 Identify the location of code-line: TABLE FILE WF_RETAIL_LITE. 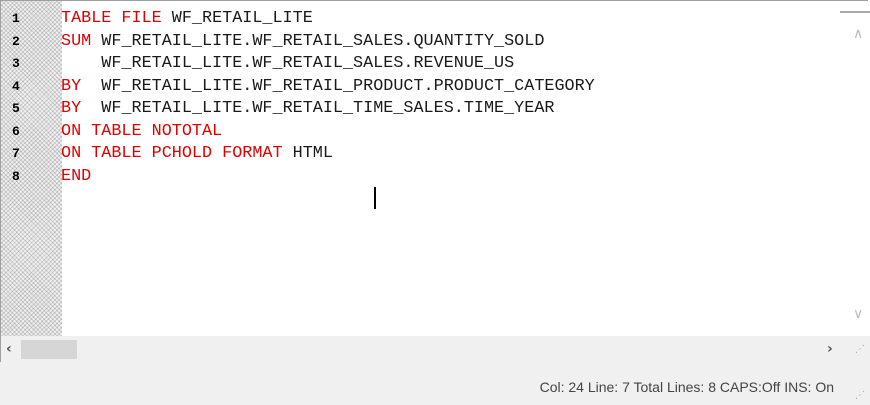
(187, 19).